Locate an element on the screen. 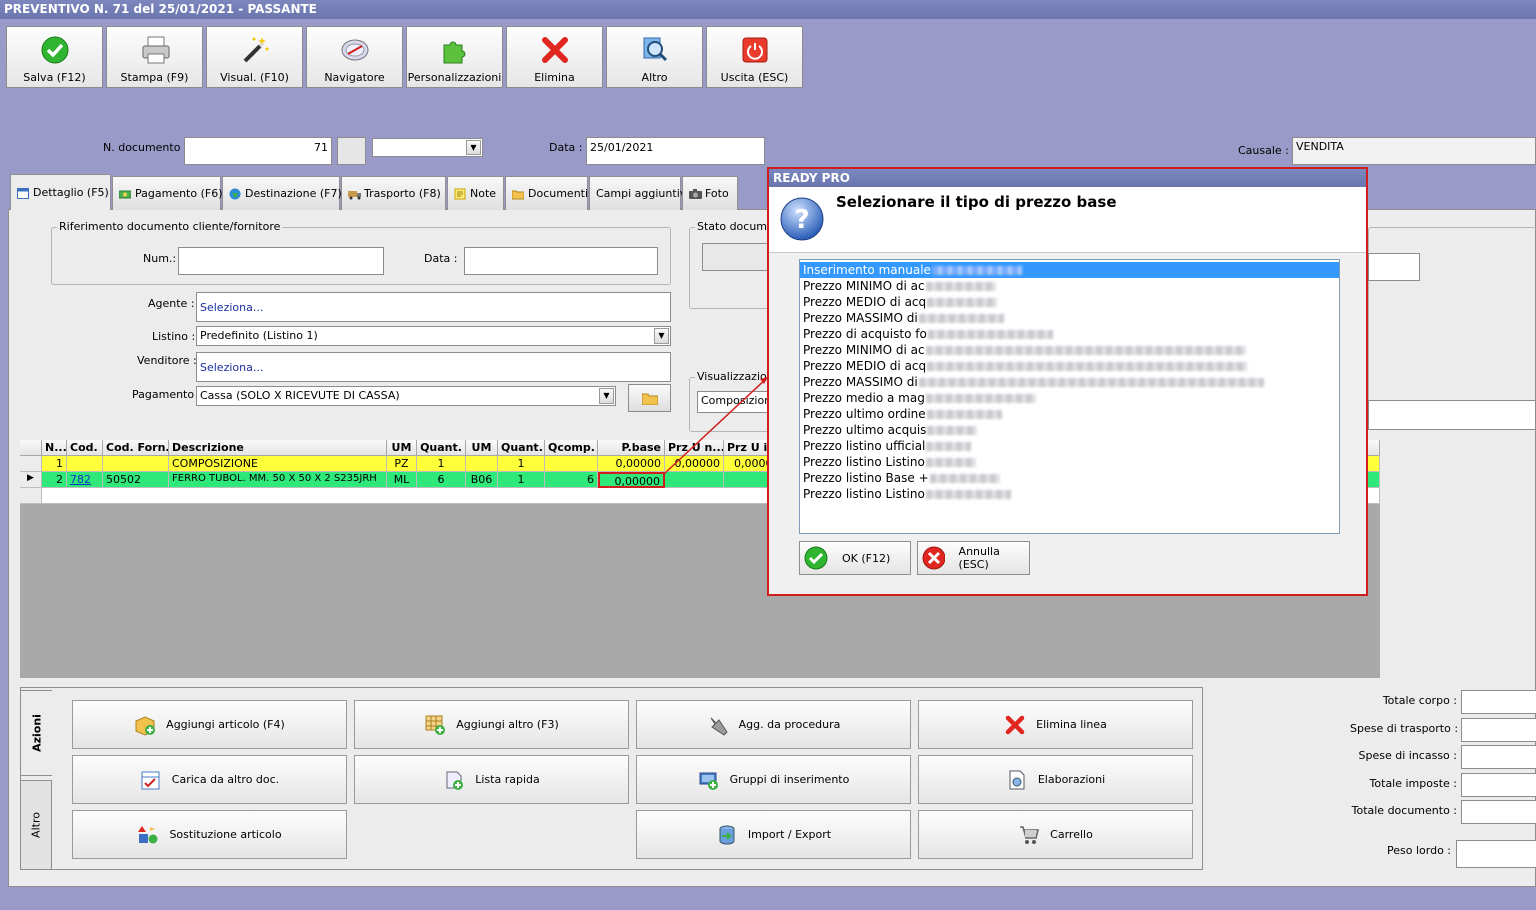 Image resolution: width=1536 pixels, height=910 pixels. ref-date-field is located at coordinates (561, 261).